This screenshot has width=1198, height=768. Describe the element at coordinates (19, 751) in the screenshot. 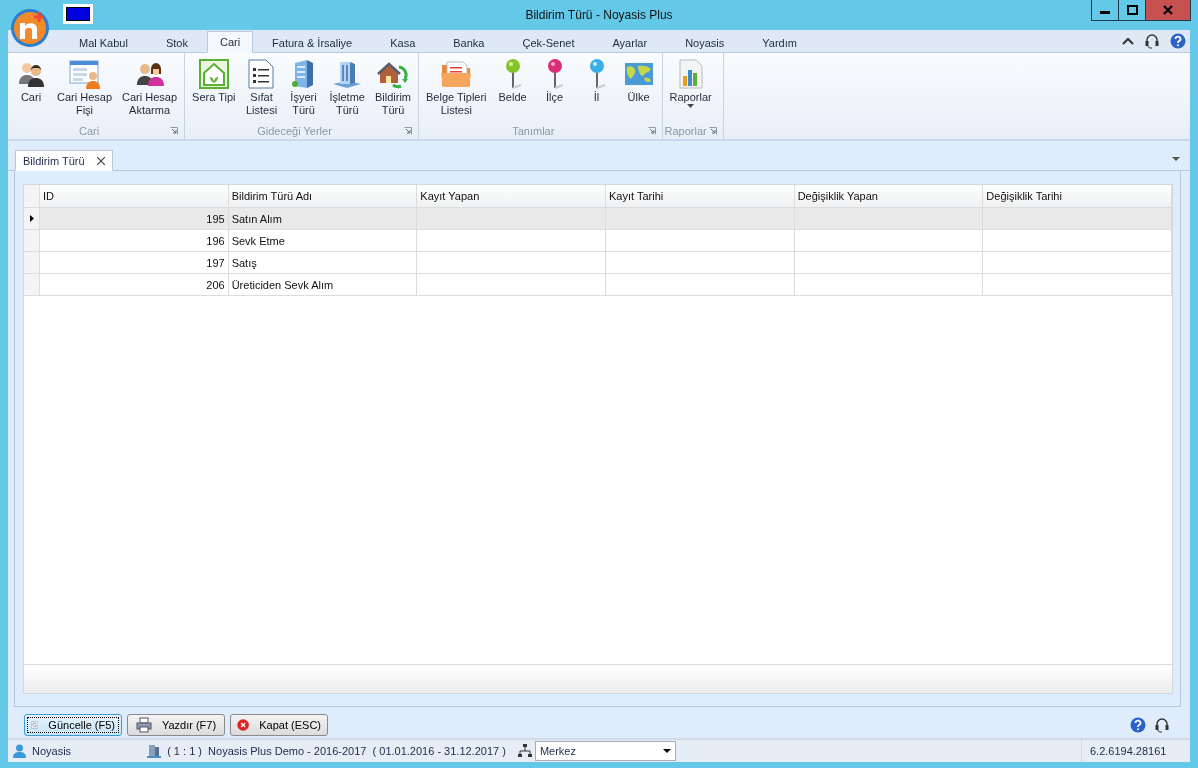

I see `user-icon` at that location.